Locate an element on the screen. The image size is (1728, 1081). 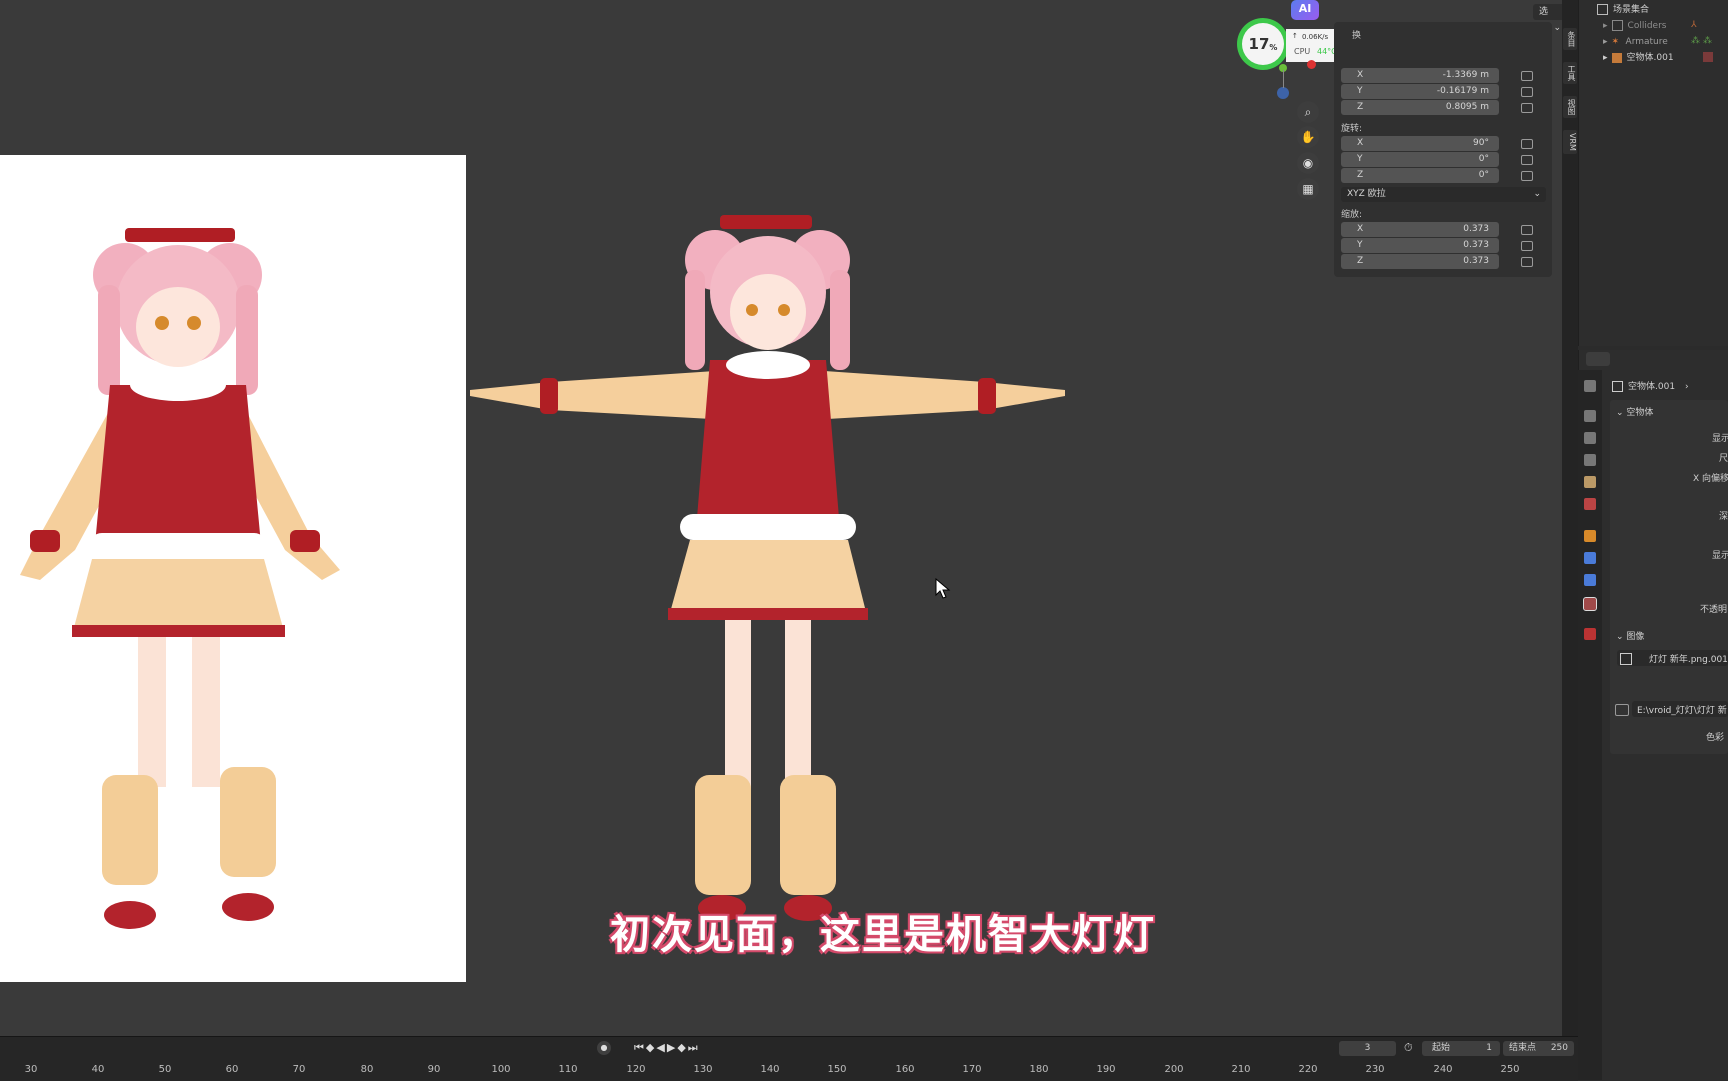
jump-start-icon: ⏮ is located at coordinates (640, 1047).